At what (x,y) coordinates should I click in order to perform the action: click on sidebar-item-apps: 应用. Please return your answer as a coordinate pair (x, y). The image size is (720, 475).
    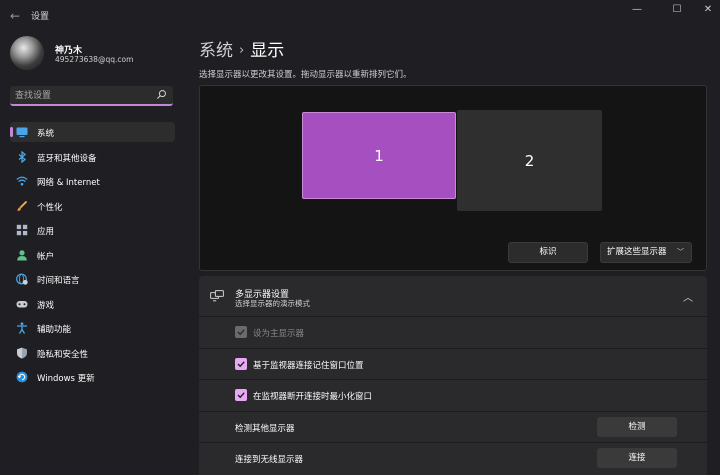
    Looking at the image, I should click on (92, 230).